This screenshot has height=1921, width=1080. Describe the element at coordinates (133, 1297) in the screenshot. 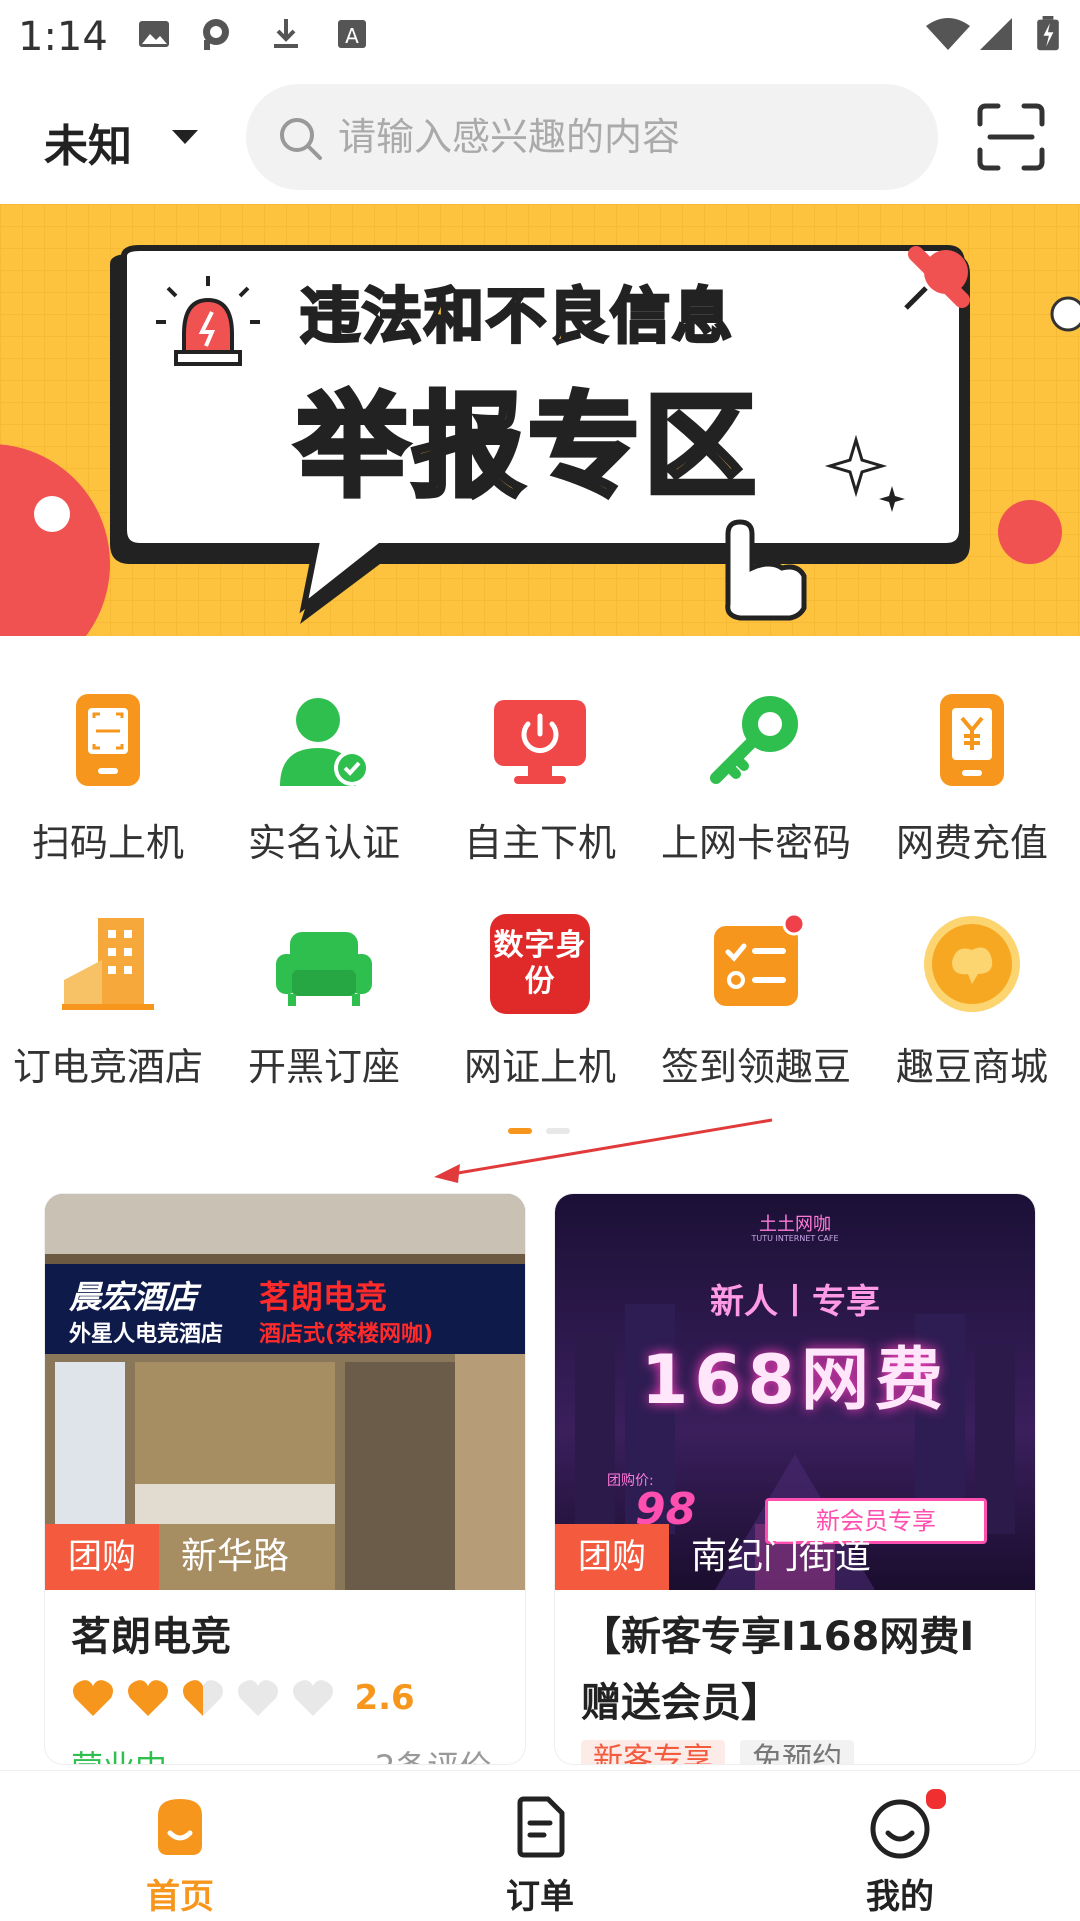

I see `sign-text: 晨宏酒店` at that location.